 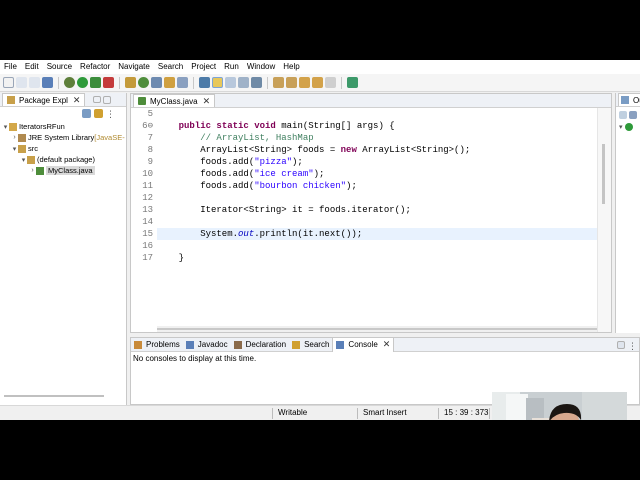 I want to click on presenter-video, so click(x=559, y=406).